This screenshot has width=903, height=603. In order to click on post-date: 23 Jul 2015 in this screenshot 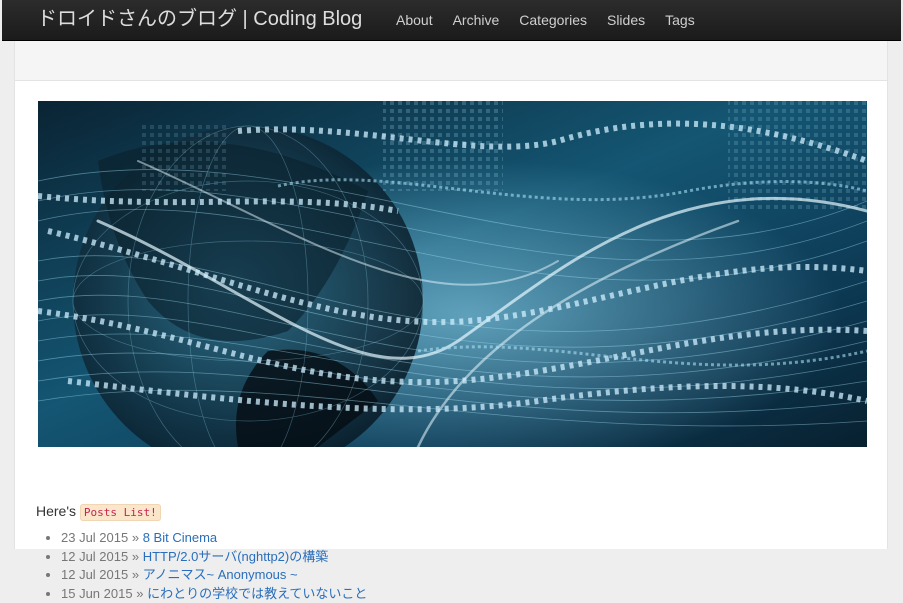, I will do `click(94, 537)`.